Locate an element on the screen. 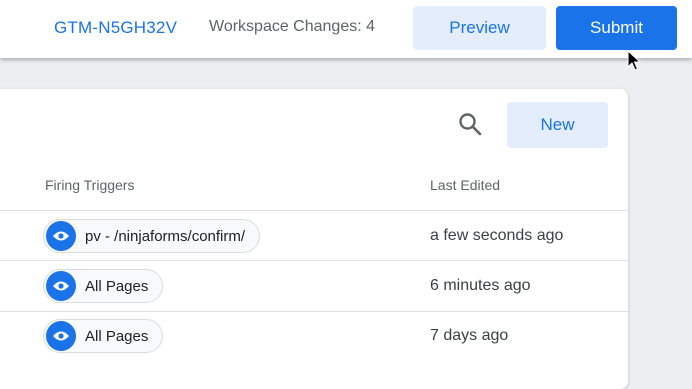 The width and height of the screenshot is (692, 389). submit-button: Submit is located at coordinates (616, 28).